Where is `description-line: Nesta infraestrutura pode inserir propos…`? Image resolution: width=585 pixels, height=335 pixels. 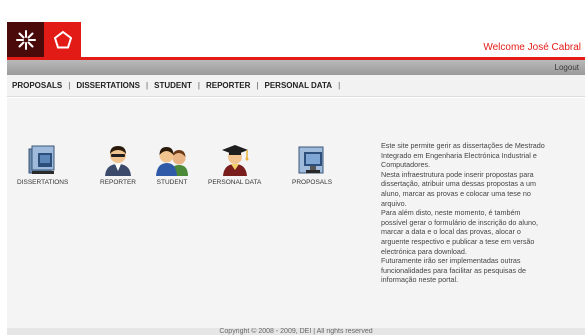 description-line: Nesta infraestrutura pode inserir propos… is located at coordinates (457, 174).